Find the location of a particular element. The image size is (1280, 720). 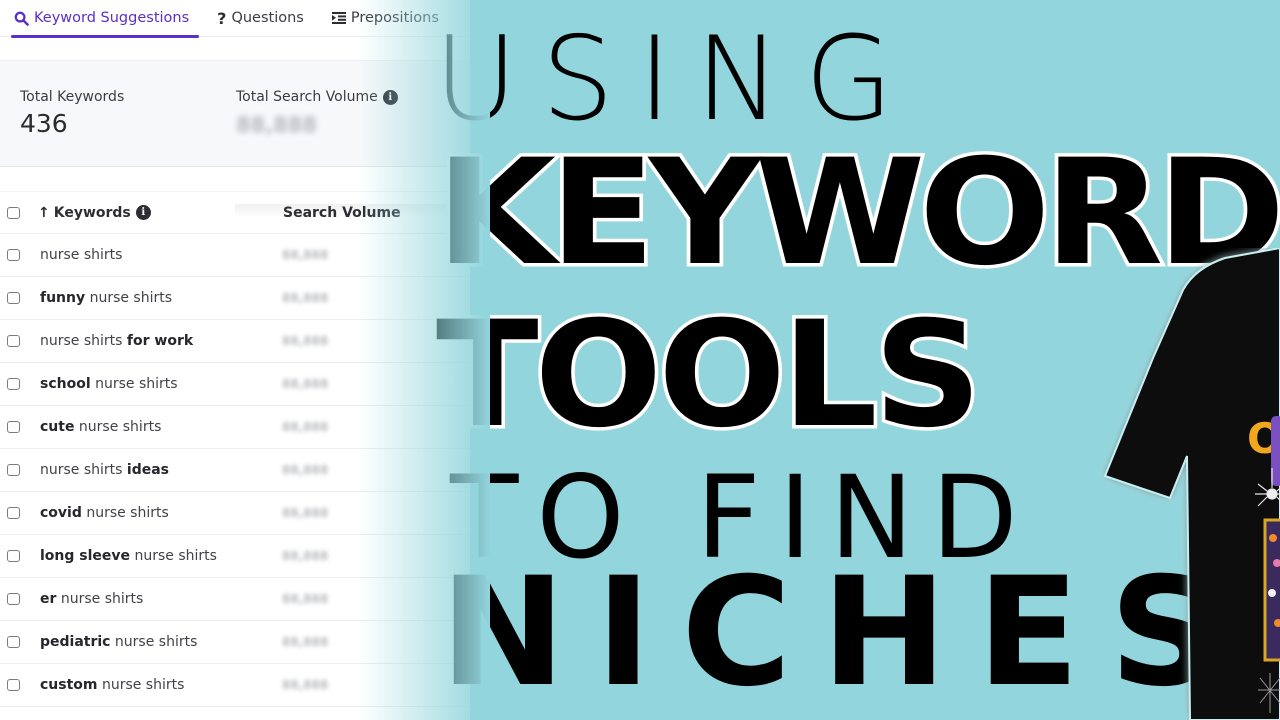

keyword-text: school nurse shirts is located at coordinates (109, 384).